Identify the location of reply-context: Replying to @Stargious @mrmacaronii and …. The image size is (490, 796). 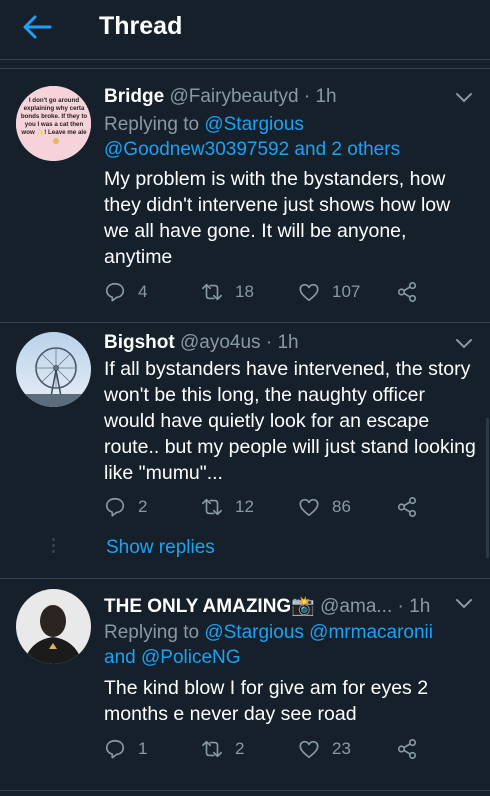
(268, 645).